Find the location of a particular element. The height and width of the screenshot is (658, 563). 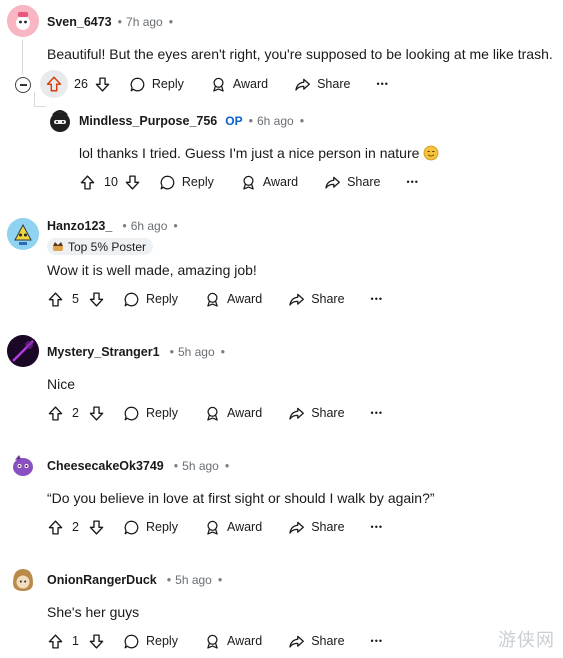

site-watermark: 游侠网 is located at coordinates (526, 640).